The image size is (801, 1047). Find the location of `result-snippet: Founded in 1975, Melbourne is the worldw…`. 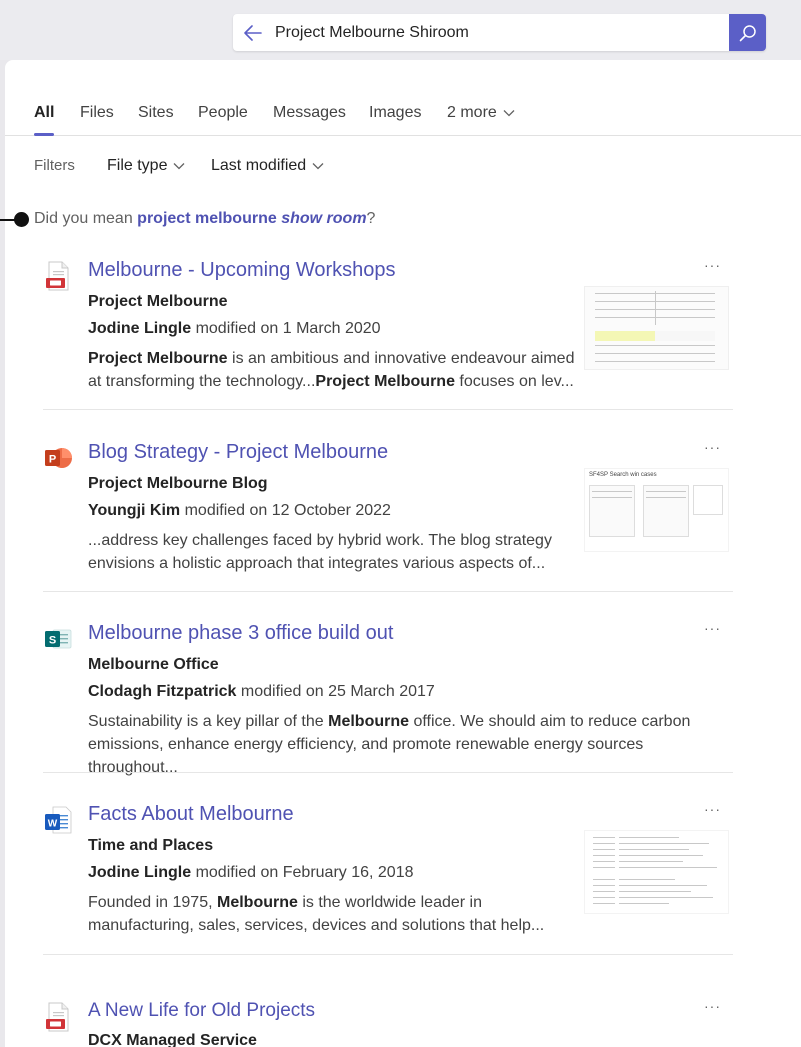

result-snippet: Founded in 1975, Melbourne is the worldw… is located at coordinates (316, 914).